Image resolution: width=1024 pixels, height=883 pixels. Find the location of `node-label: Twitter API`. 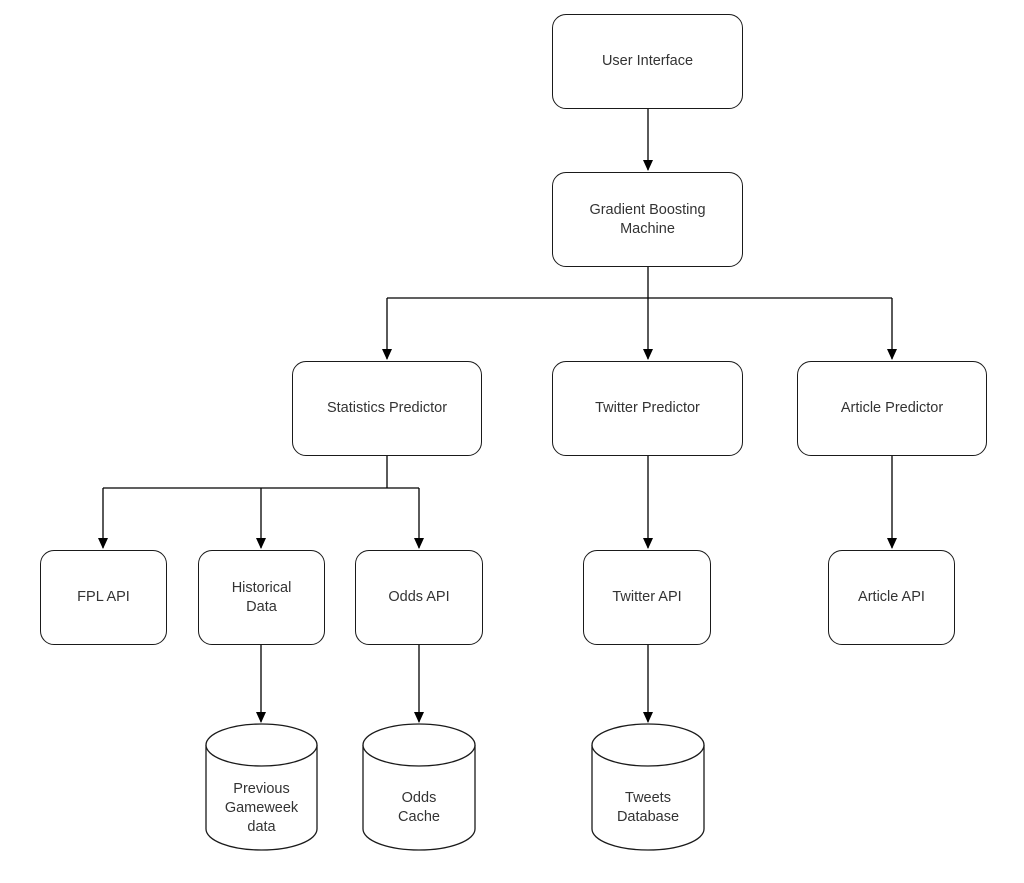

node-label: Twitter API is located at coordinates (647, 597).